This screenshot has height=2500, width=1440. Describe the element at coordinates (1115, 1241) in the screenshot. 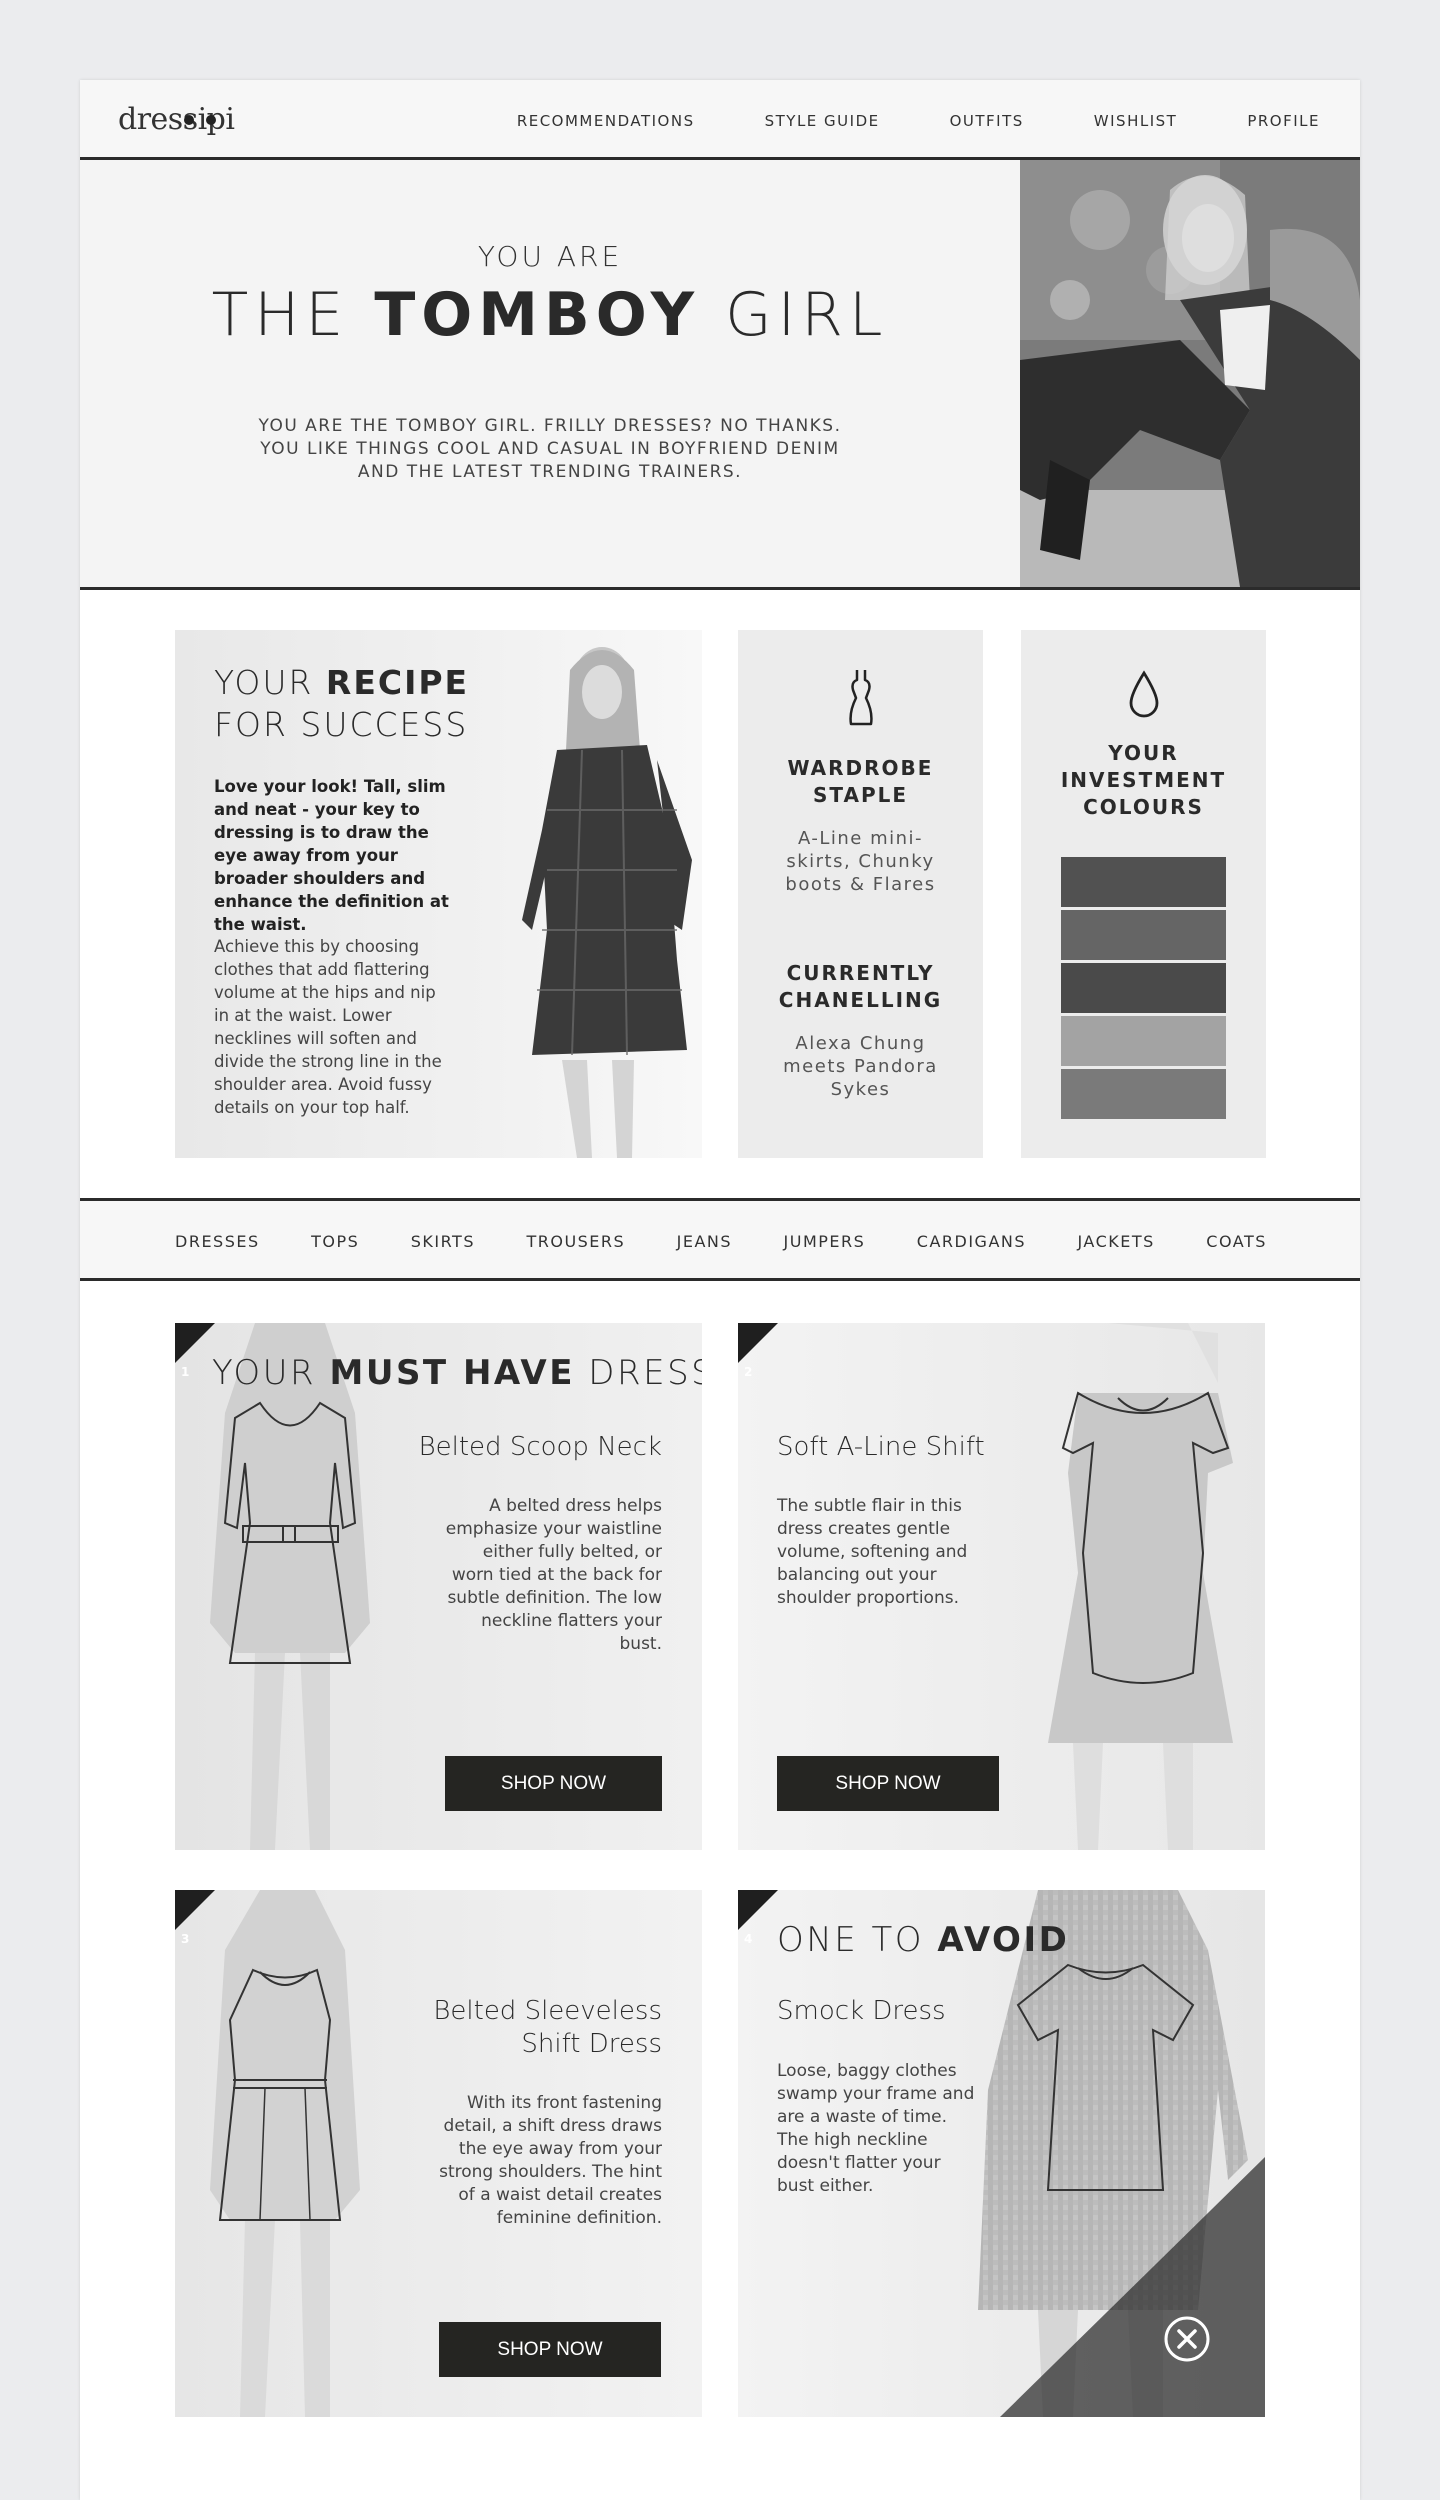

I see `category-jackets: JACKETS` at that location.